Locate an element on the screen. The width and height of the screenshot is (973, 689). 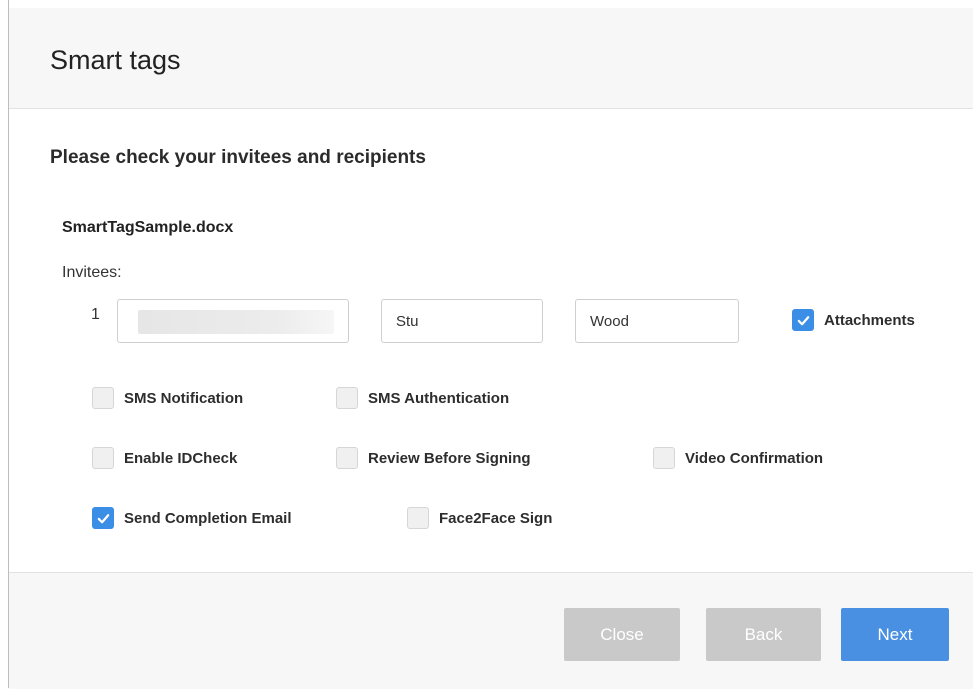
review-before-signing-checkbox: Review Before Signing is located at coordinates (433, 458).